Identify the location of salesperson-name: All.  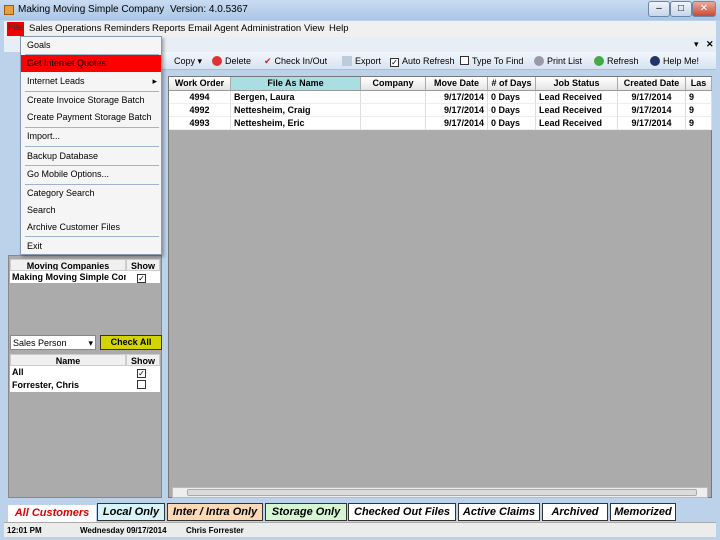
(68, 372).